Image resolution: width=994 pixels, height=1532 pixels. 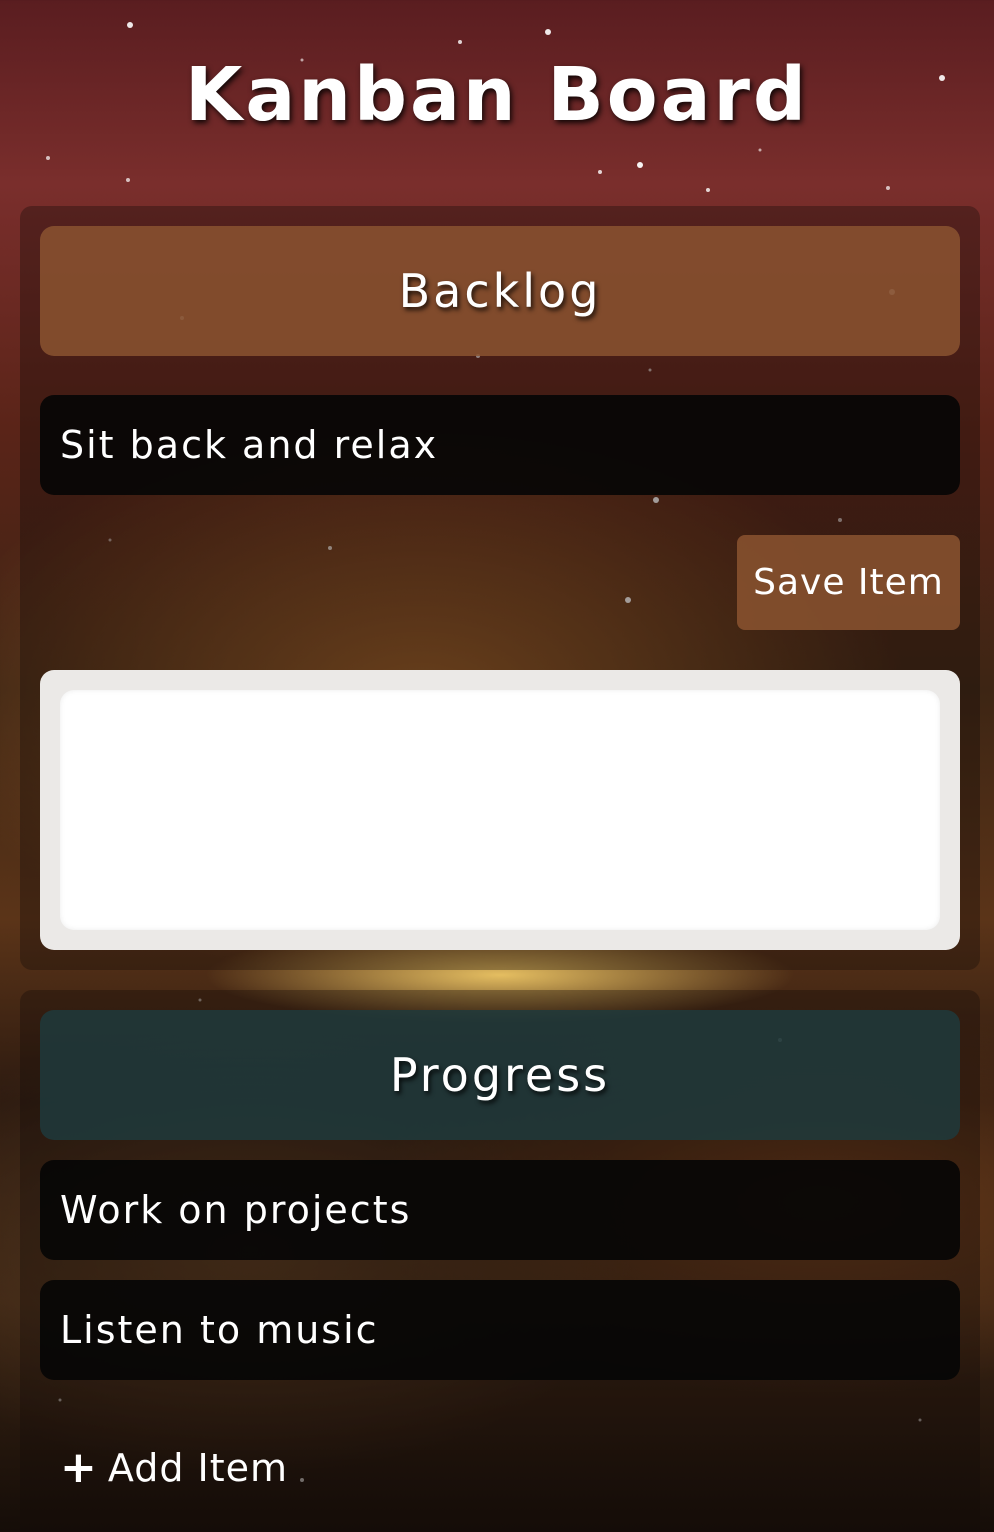 I want to click on add-item-label: Add Item, so click(x=198, y=1468).